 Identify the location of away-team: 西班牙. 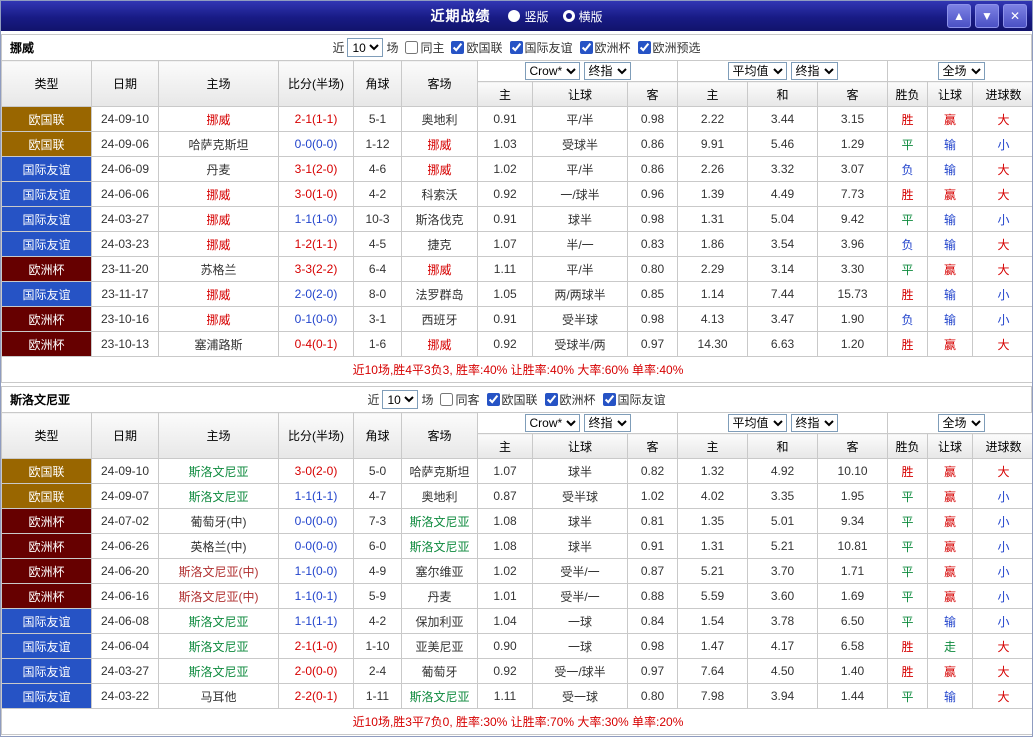
(439, 319).